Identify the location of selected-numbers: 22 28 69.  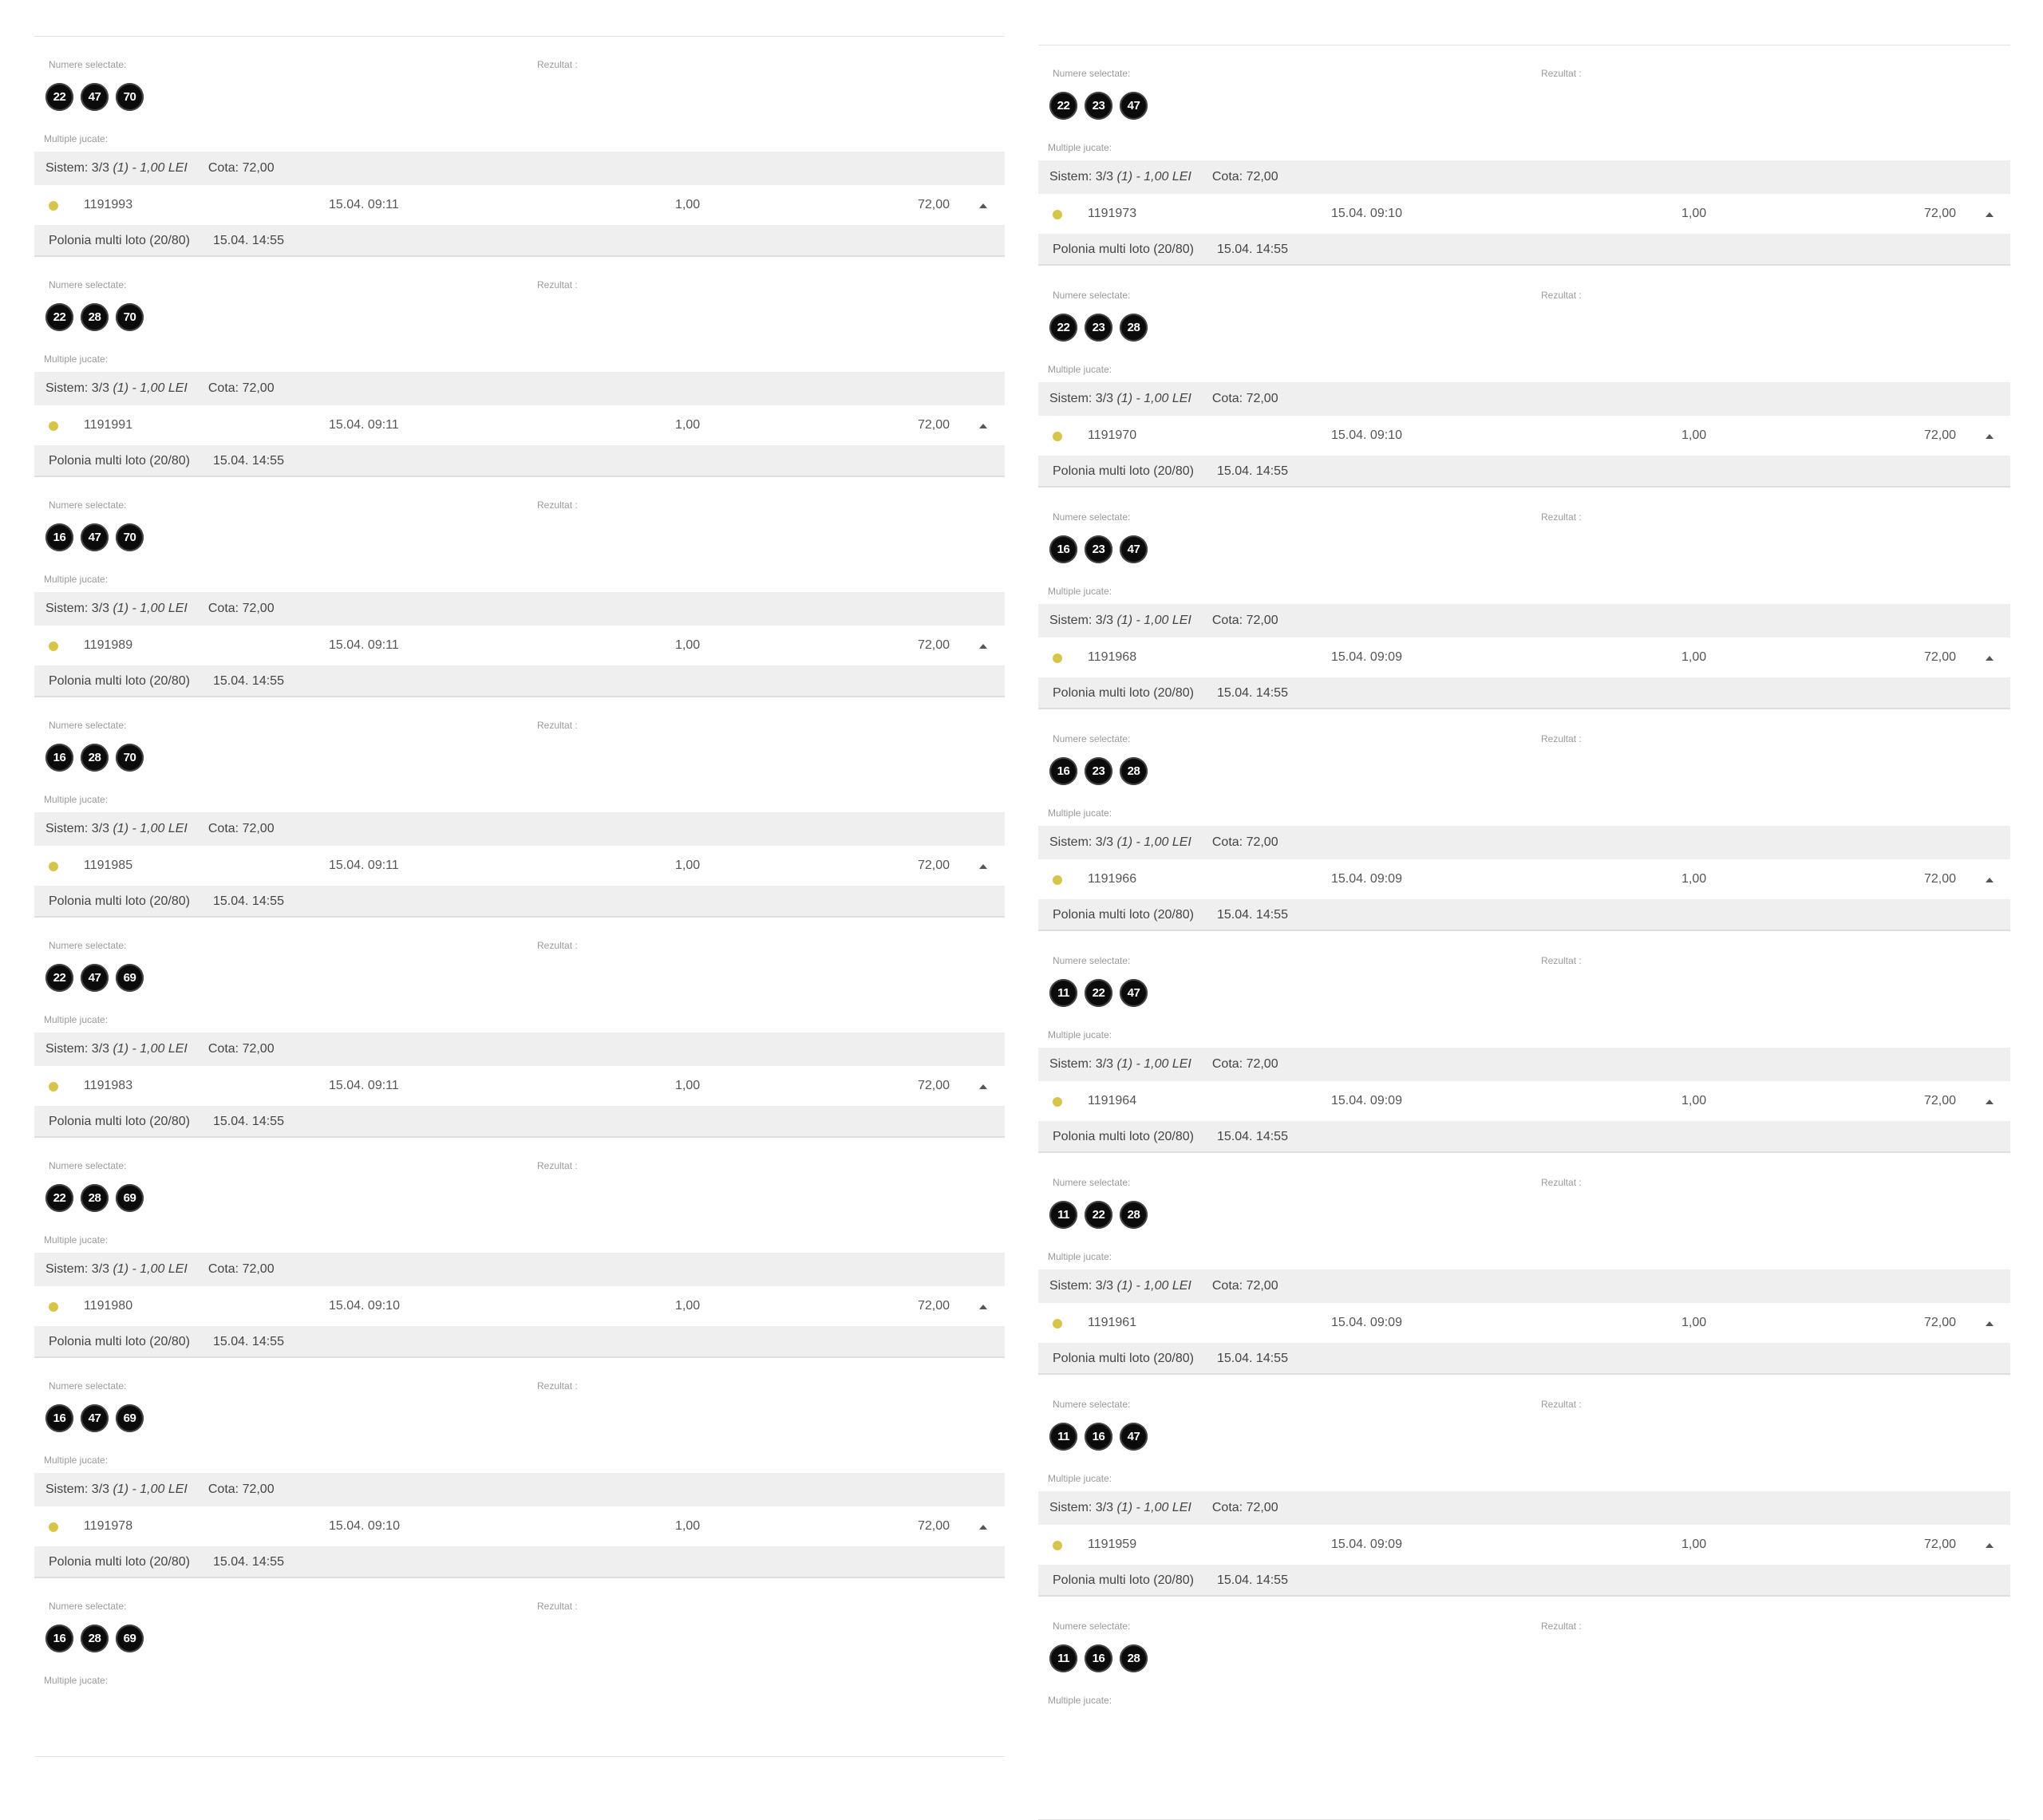
(94, 1198).